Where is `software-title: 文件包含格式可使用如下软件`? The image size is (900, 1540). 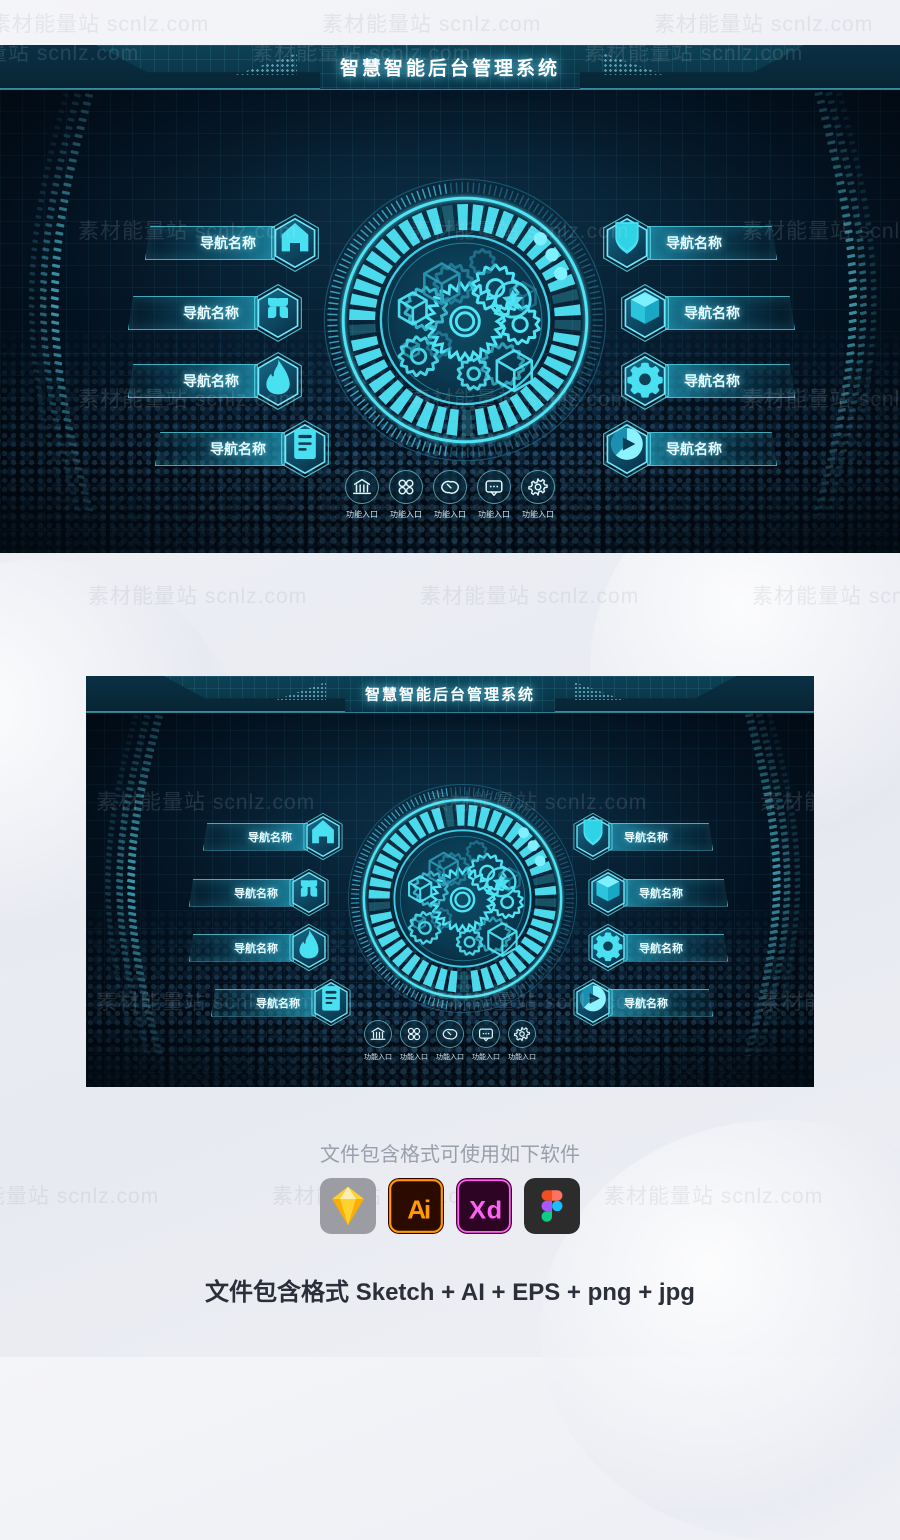
software-title: 文件包含格式可使用如下软件 is located at coordinates (450, 1152).